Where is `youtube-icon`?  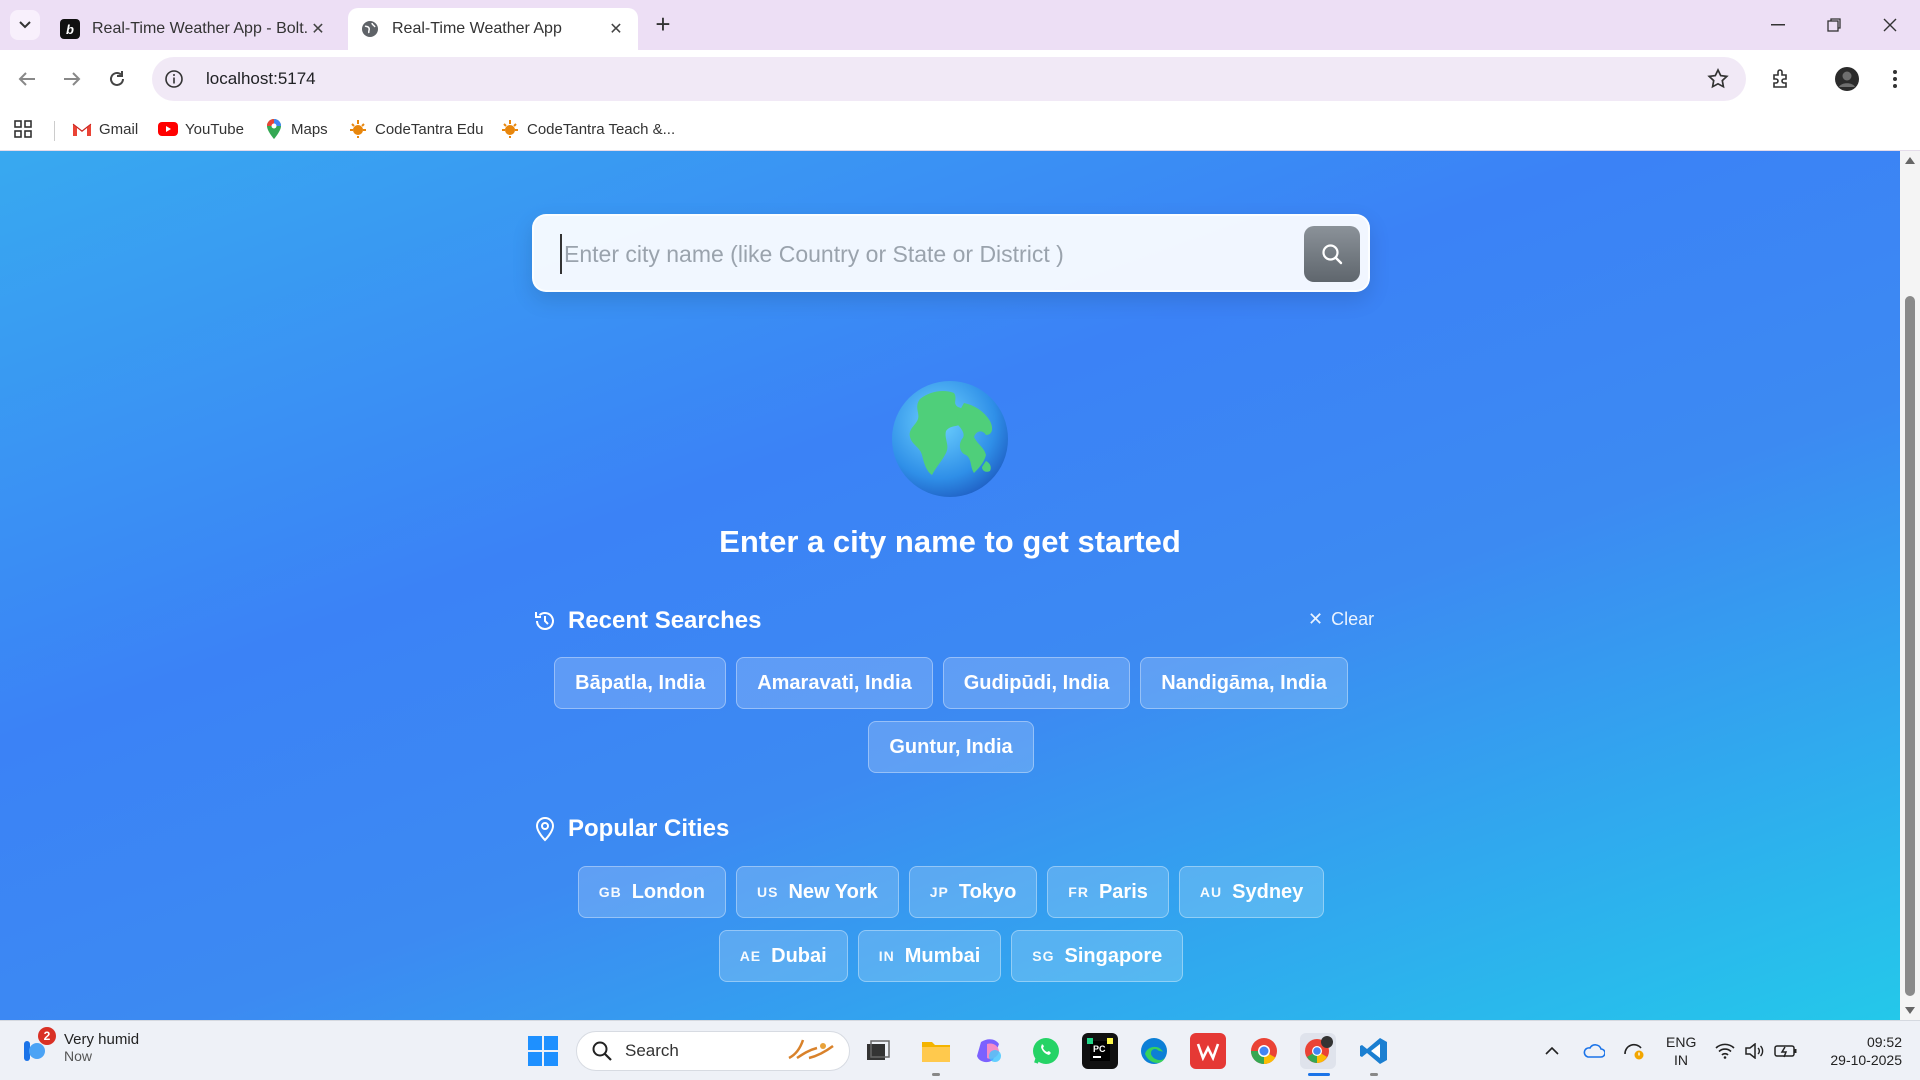
youtube-icon is located at coordinates (168, 129).